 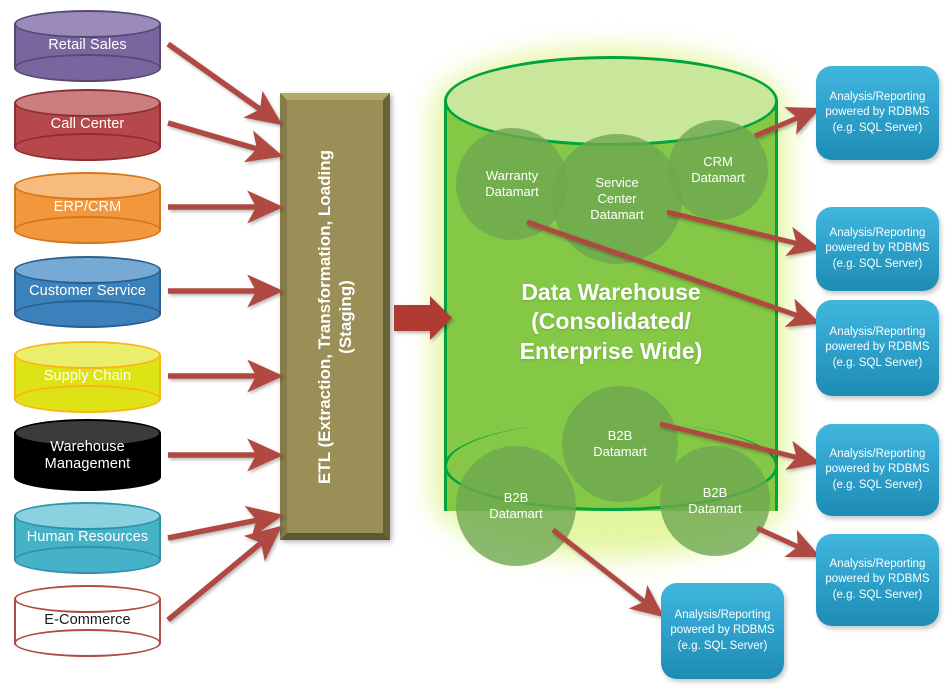 I want to click on source-customer-service: Customer Service, so click(x=87, y=292).